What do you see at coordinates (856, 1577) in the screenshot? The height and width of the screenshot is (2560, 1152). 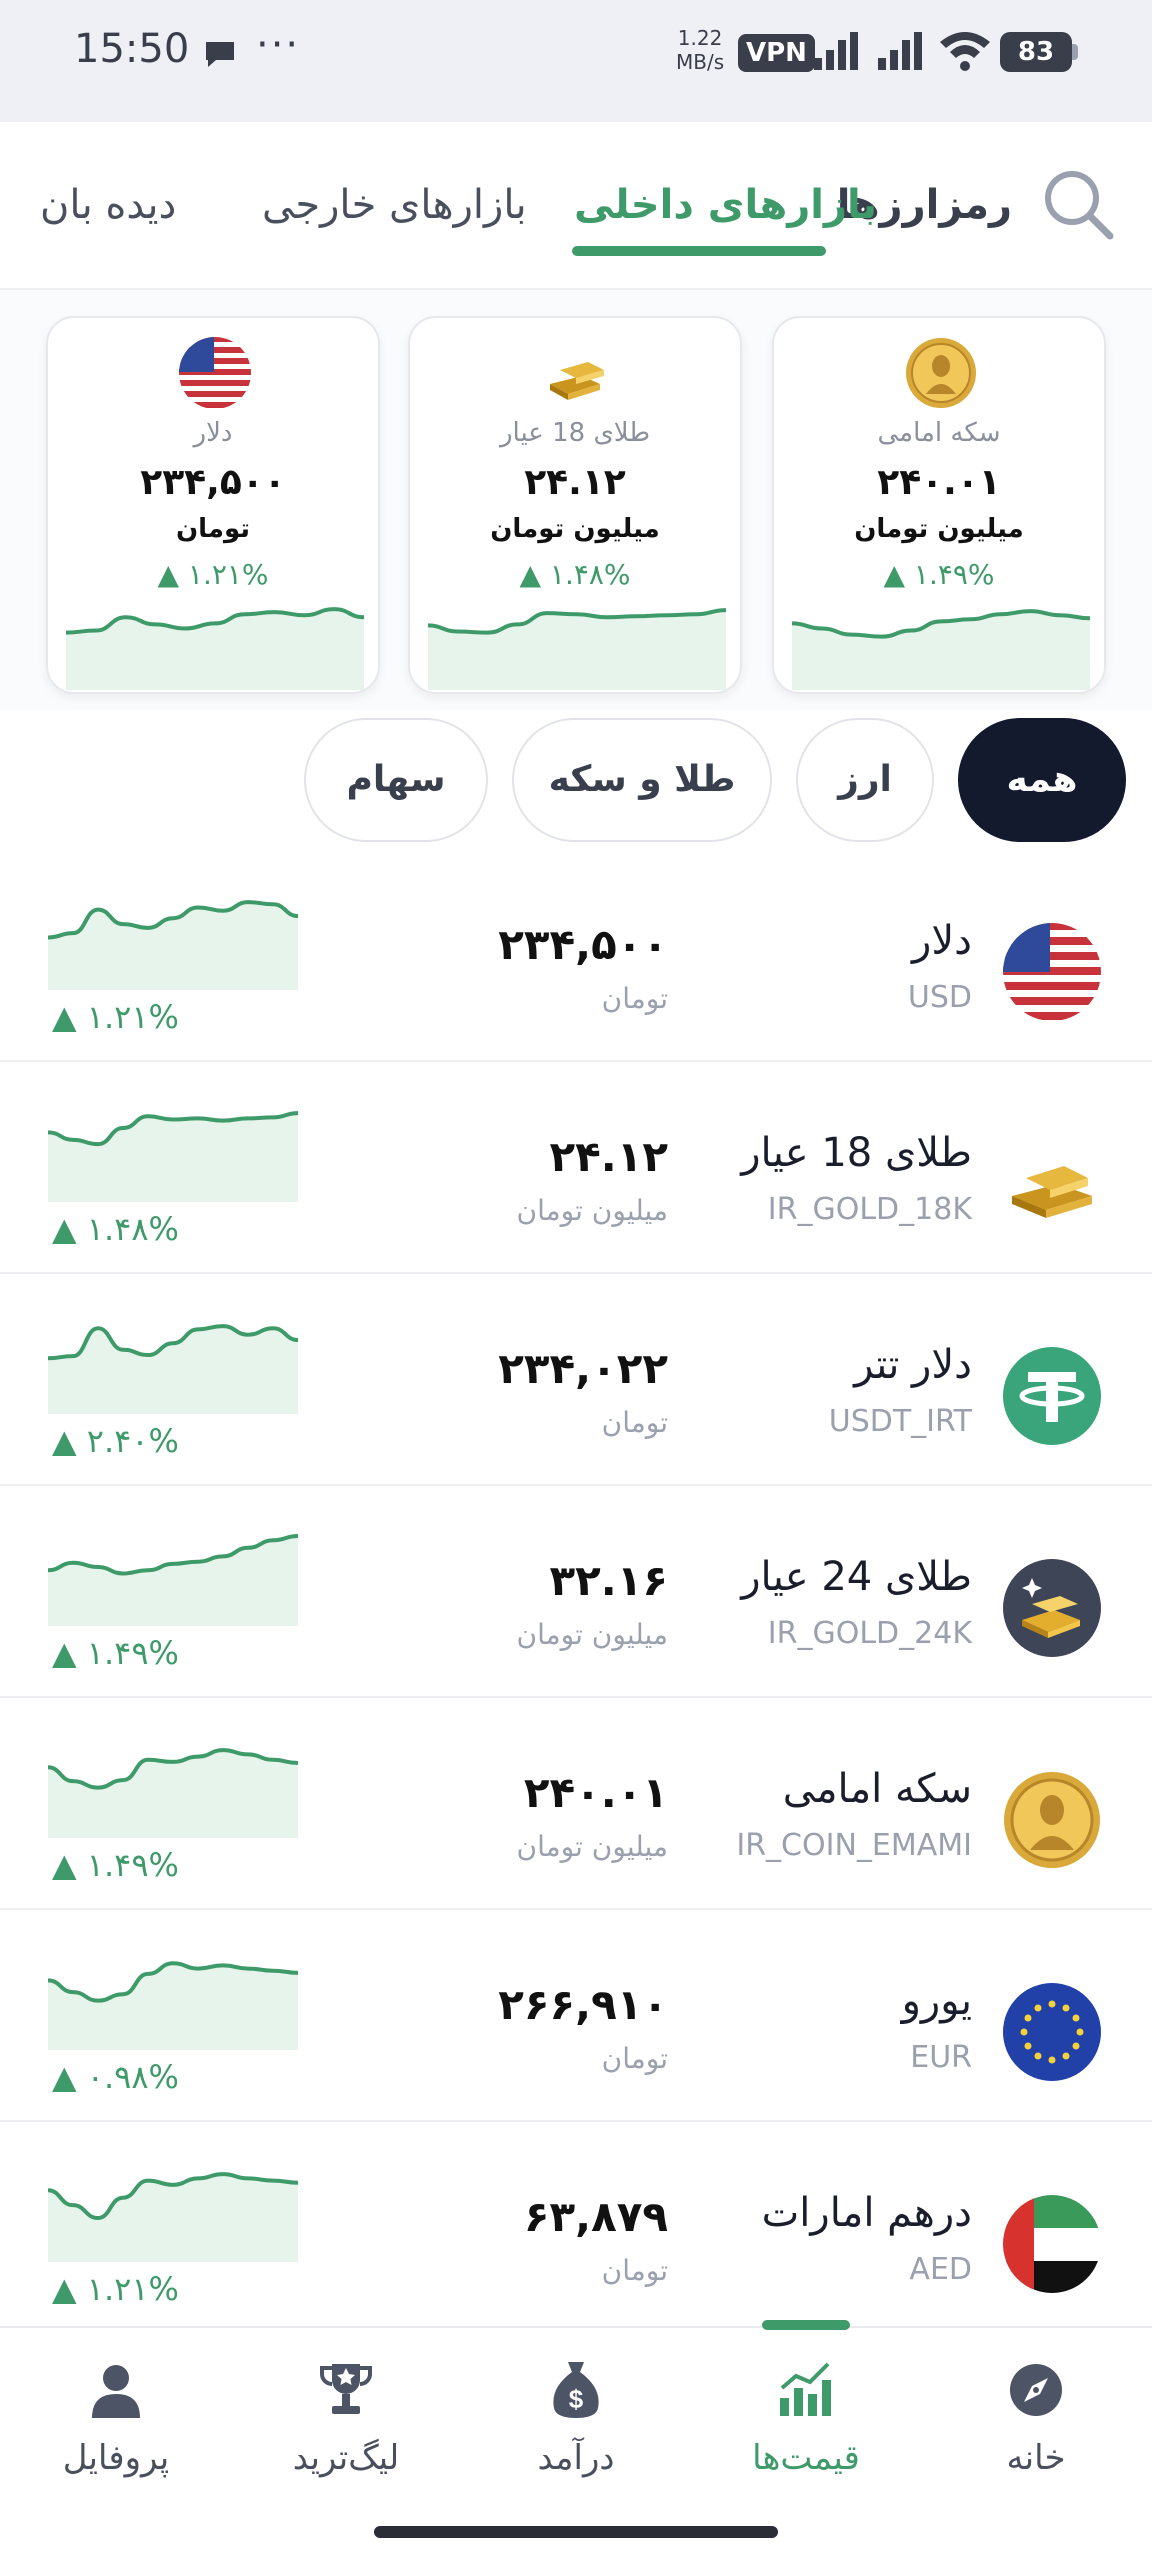 I see `asset-name: طلای 24 عیار` at bounding box center [856, 1577].